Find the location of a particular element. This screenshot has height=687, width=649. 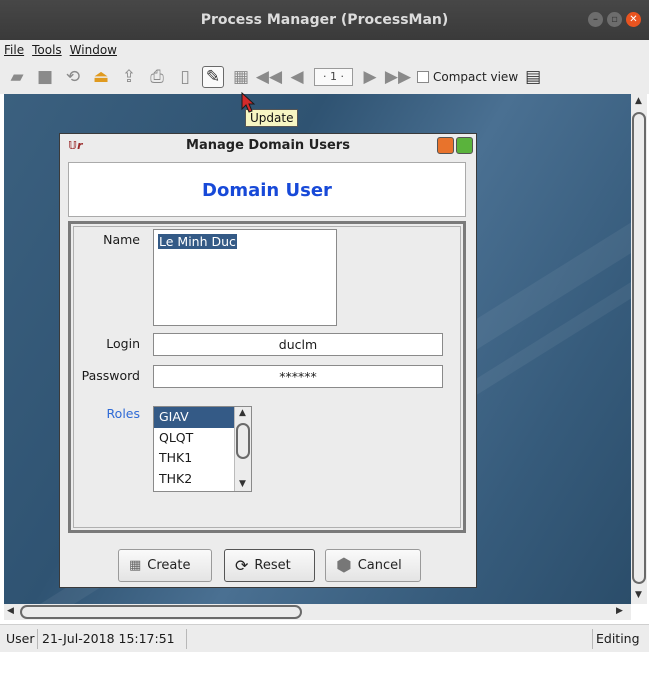

maximize-icon: ▫ is located at coordinates (614, 19).